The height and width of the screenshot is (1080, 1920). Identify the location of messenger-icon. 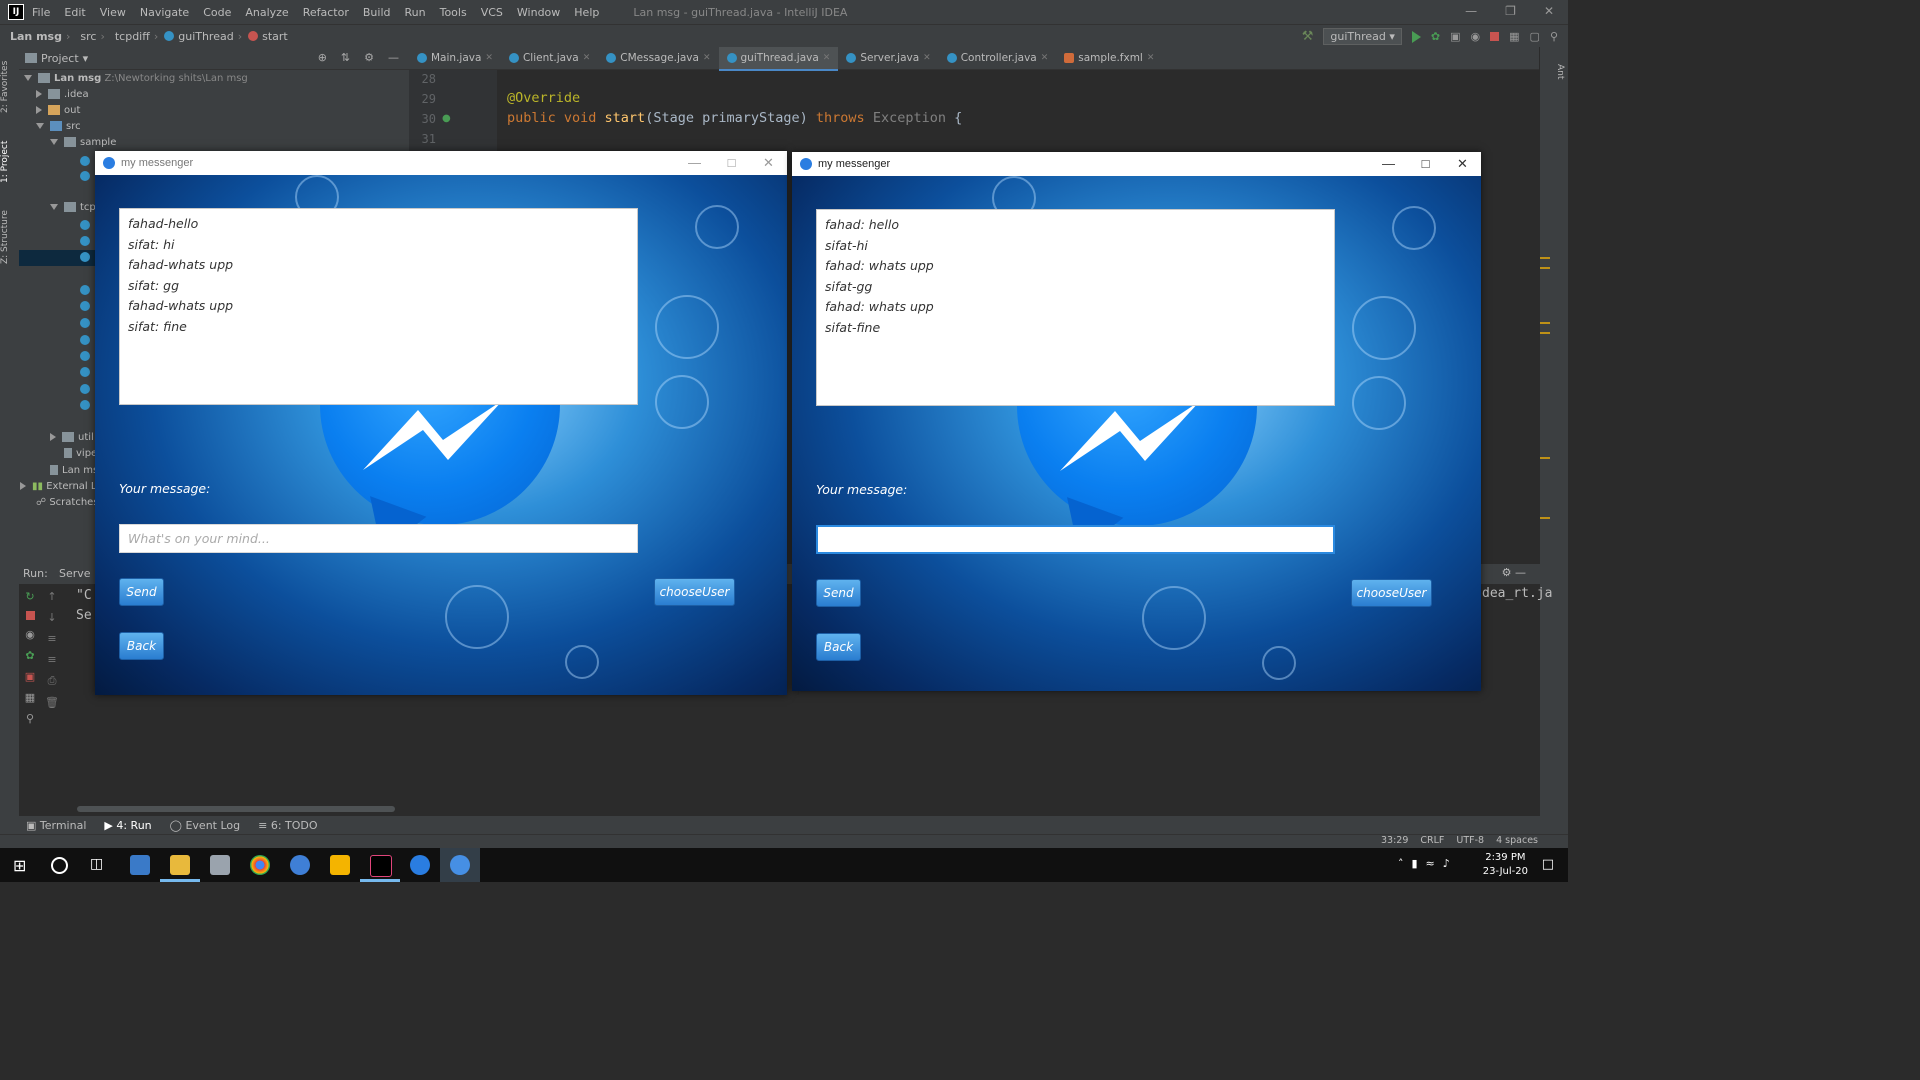
(420, 865).